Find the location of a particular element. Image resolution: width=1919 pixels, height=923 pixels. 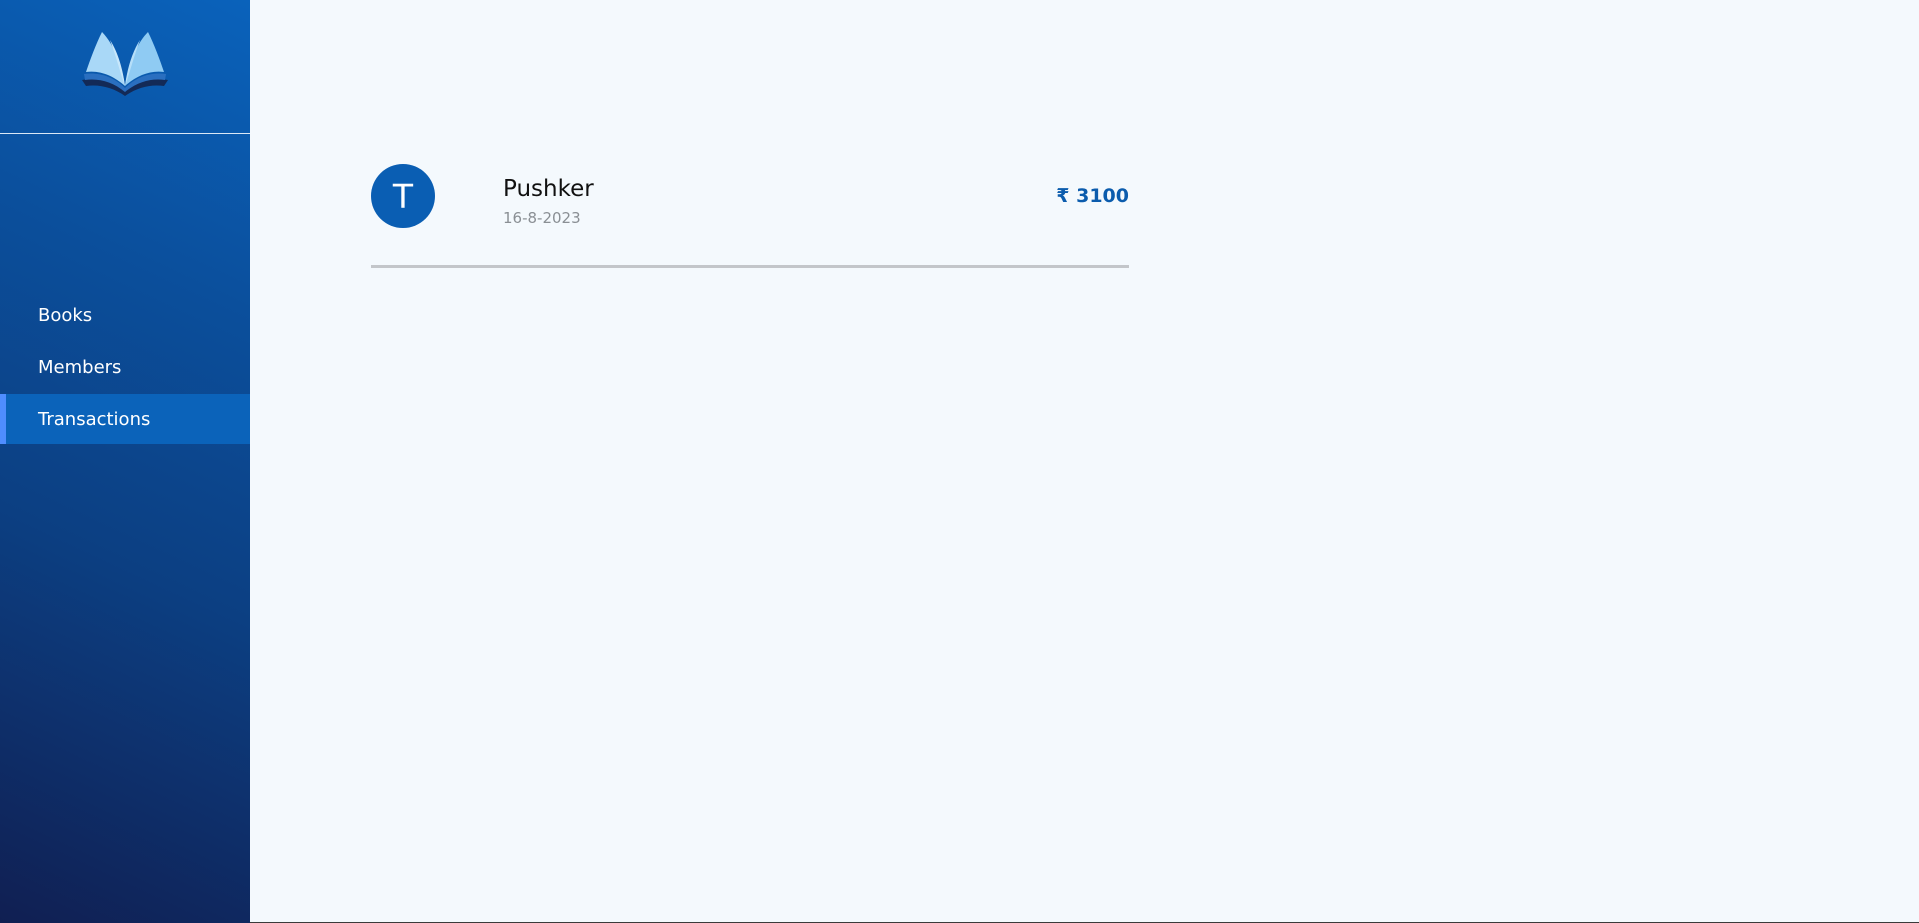

open-book-icon is located at coordinates (125, 64).